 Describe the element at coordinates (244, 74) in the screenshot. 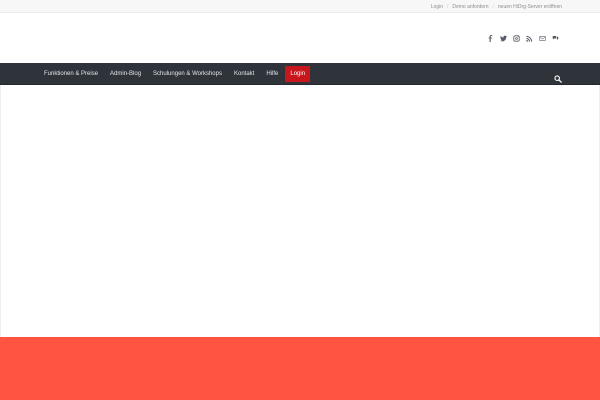

I see `nav-item-contact: Kontakt` at that location.